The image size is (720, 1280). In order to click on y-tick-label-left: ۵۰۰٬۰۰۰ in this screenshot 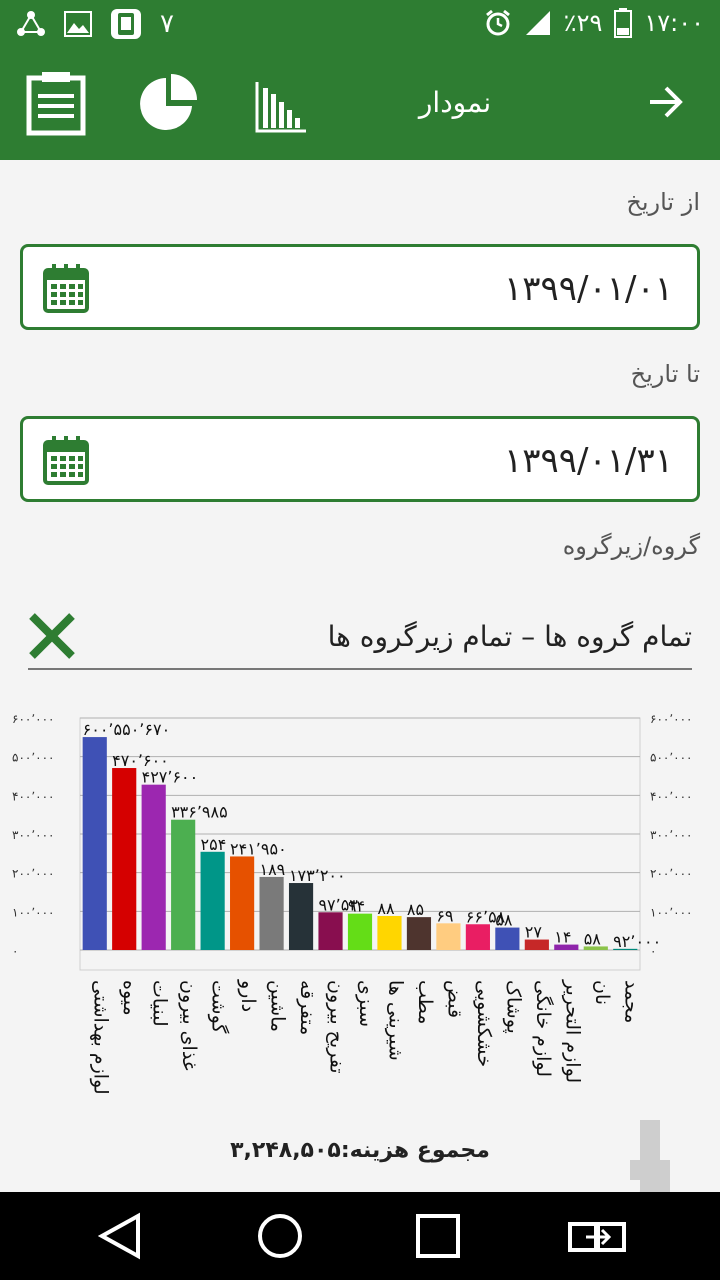, I will do `click(33, 758)`.